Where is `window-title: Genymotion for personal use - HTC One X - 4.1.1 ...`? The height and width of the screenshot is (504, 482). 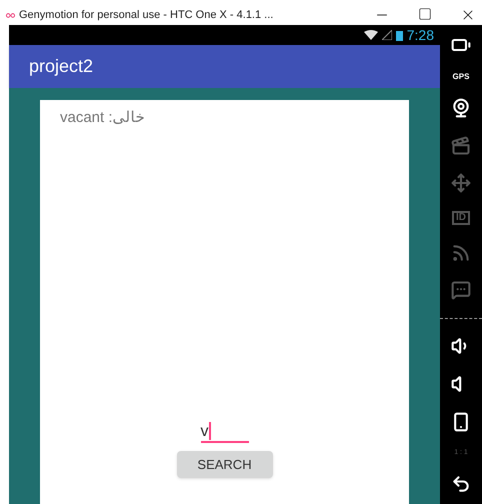 window-title: Genymotion for personal use - HTC One X - 4.1.1 ... is located at coordinates (146, 15).